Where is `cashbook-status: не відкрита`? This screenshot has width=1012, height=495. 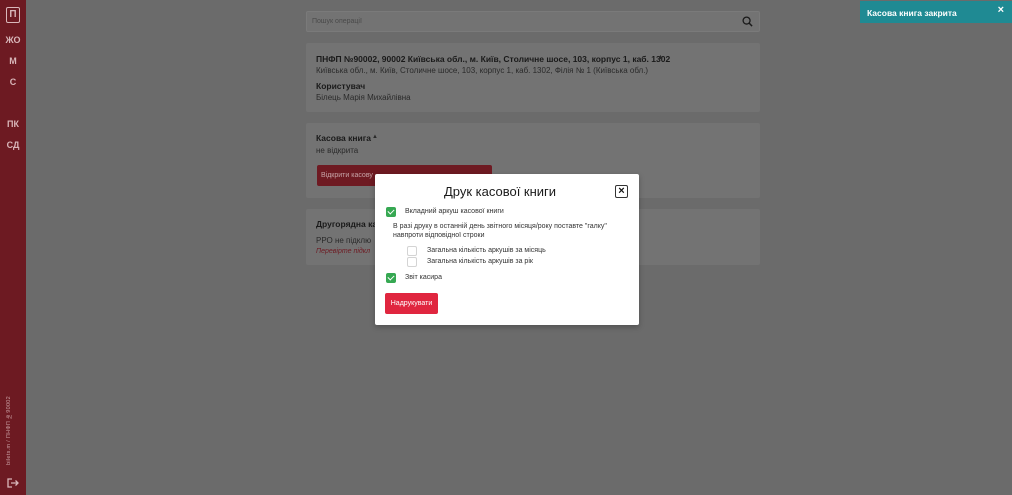
cashbook-status: не відкрита is located at coordinates (337, 150).